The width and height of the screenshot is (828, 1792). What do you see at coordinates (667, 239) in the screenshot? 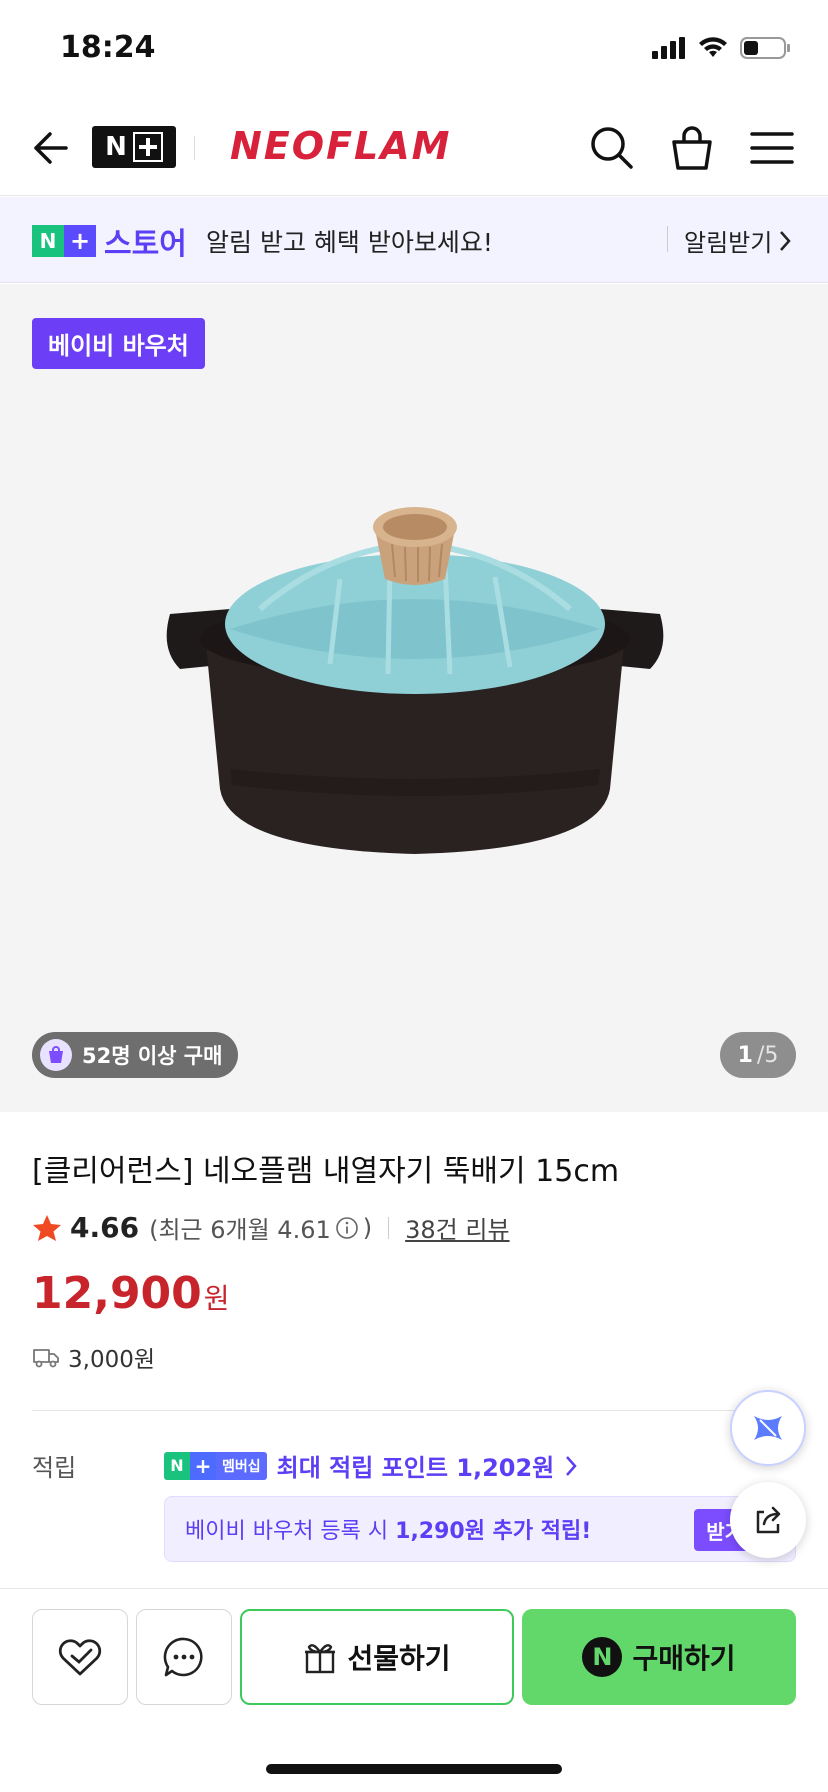
I see `promo-divider` at bounding box center [667, 239].